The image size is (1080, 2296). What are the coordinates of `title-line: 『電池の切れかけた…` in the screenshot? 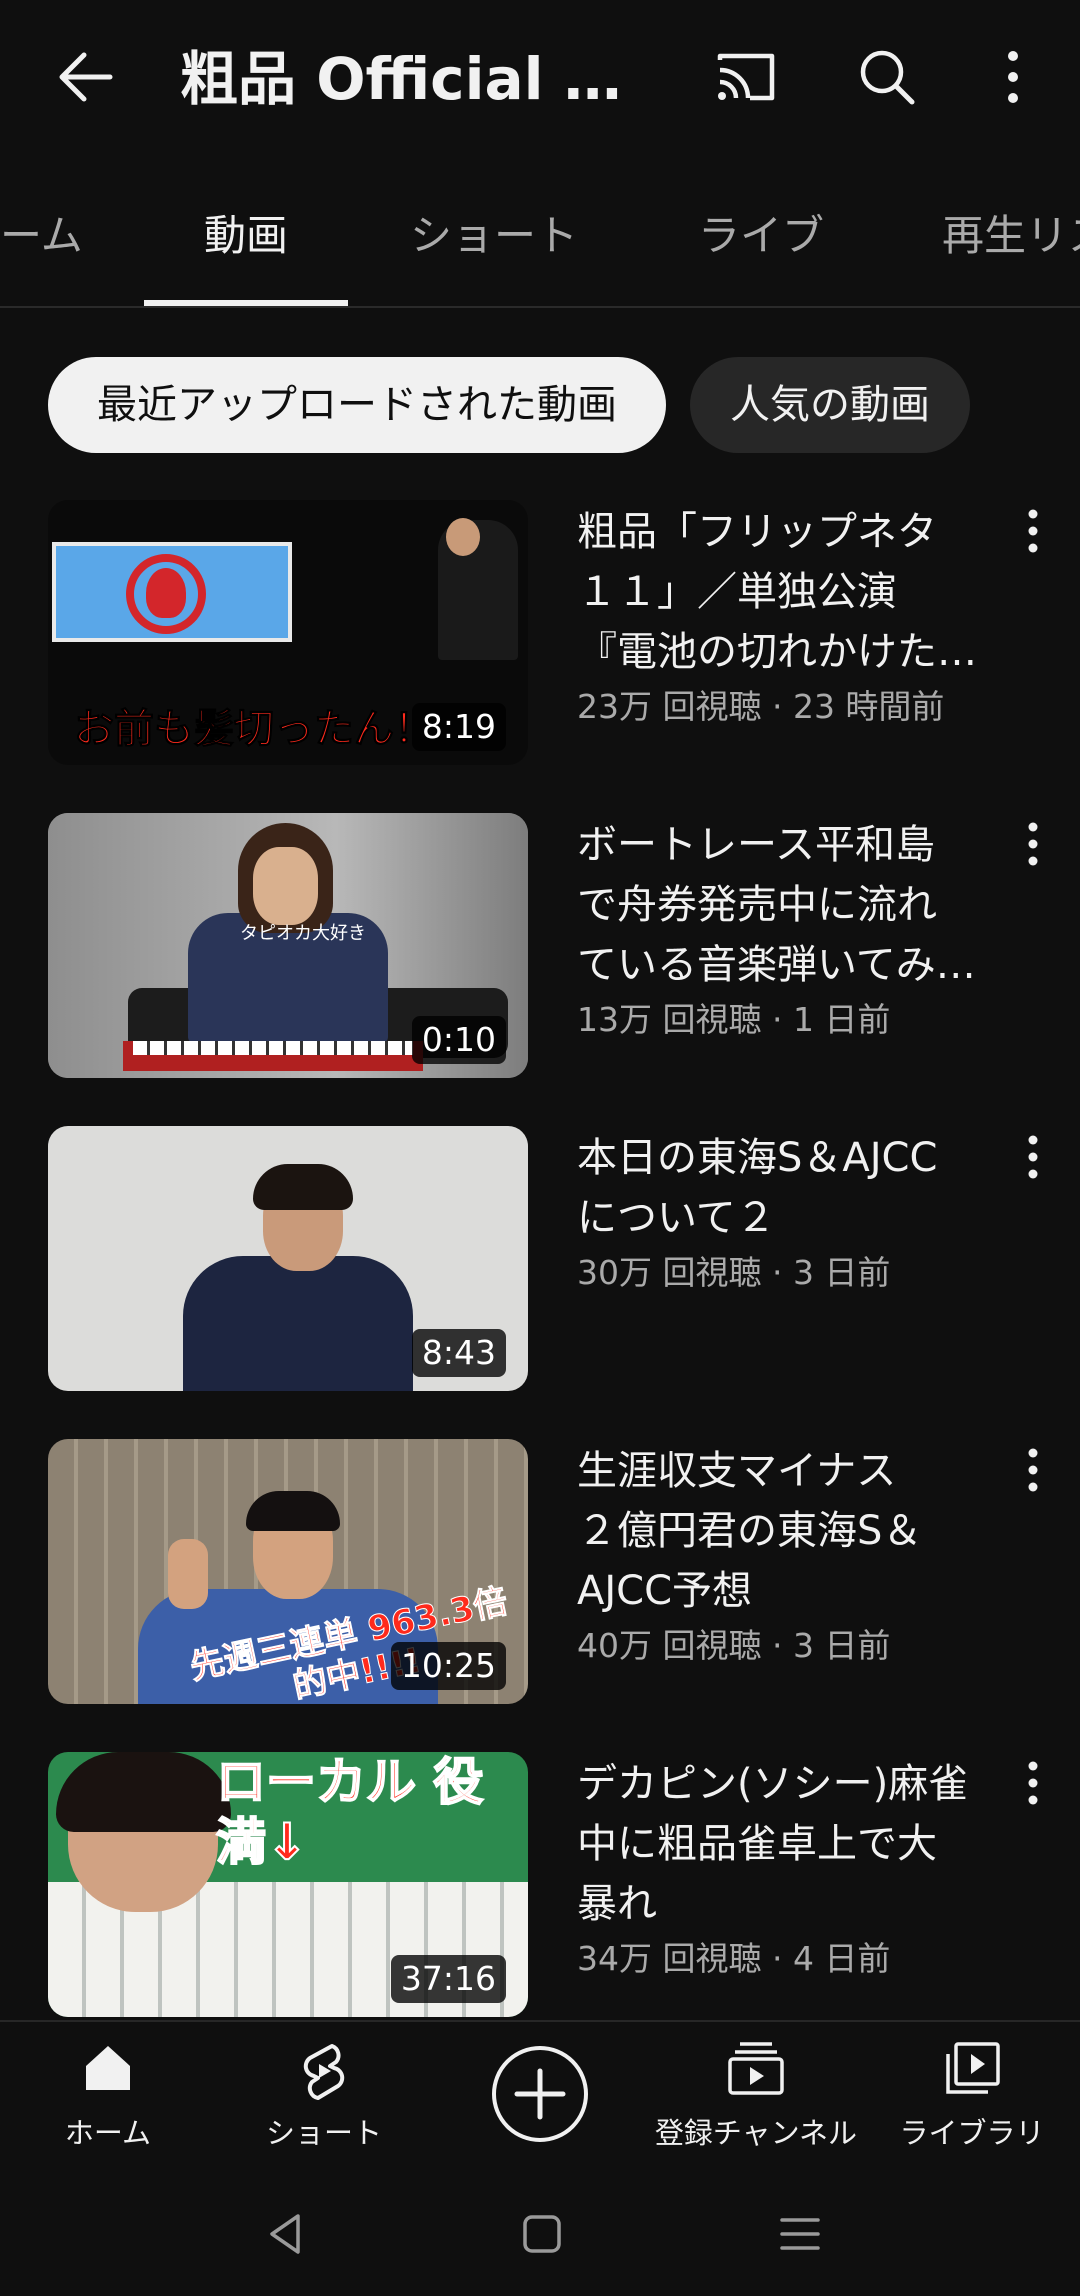 It's located at (777, 652).